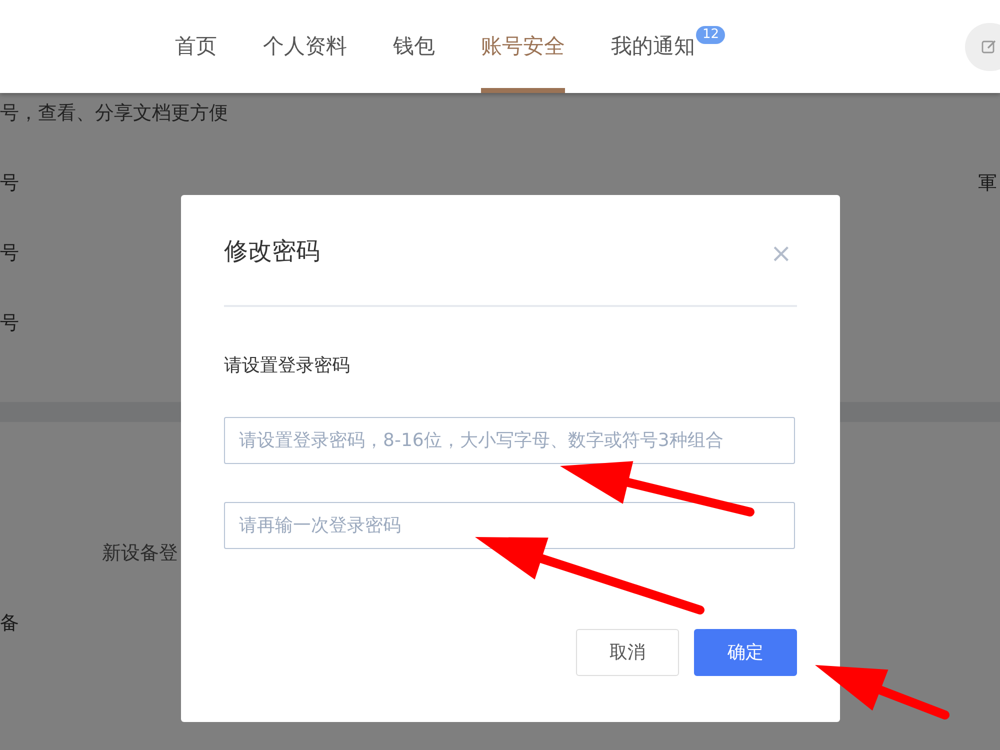 The width and height of the screenshot is (1000, 750). What do you see at coordinates (9, 623) in the screenshot?
I see `device-label: 备` at bounding box center [9, 623].